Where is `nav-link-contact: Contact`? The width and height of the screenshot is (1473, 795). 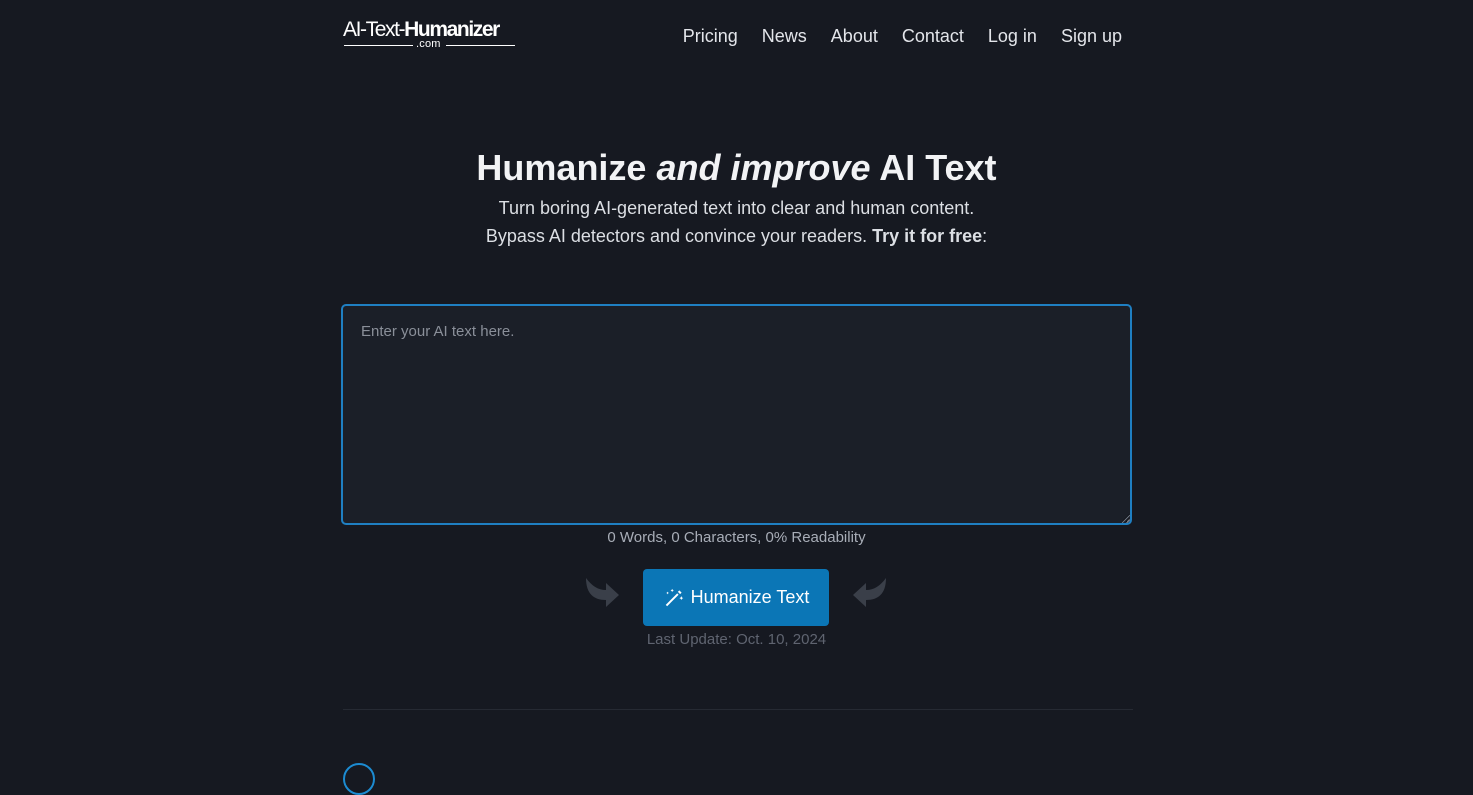 nav-link-contact: Contact is located at coordinates (933, 36).